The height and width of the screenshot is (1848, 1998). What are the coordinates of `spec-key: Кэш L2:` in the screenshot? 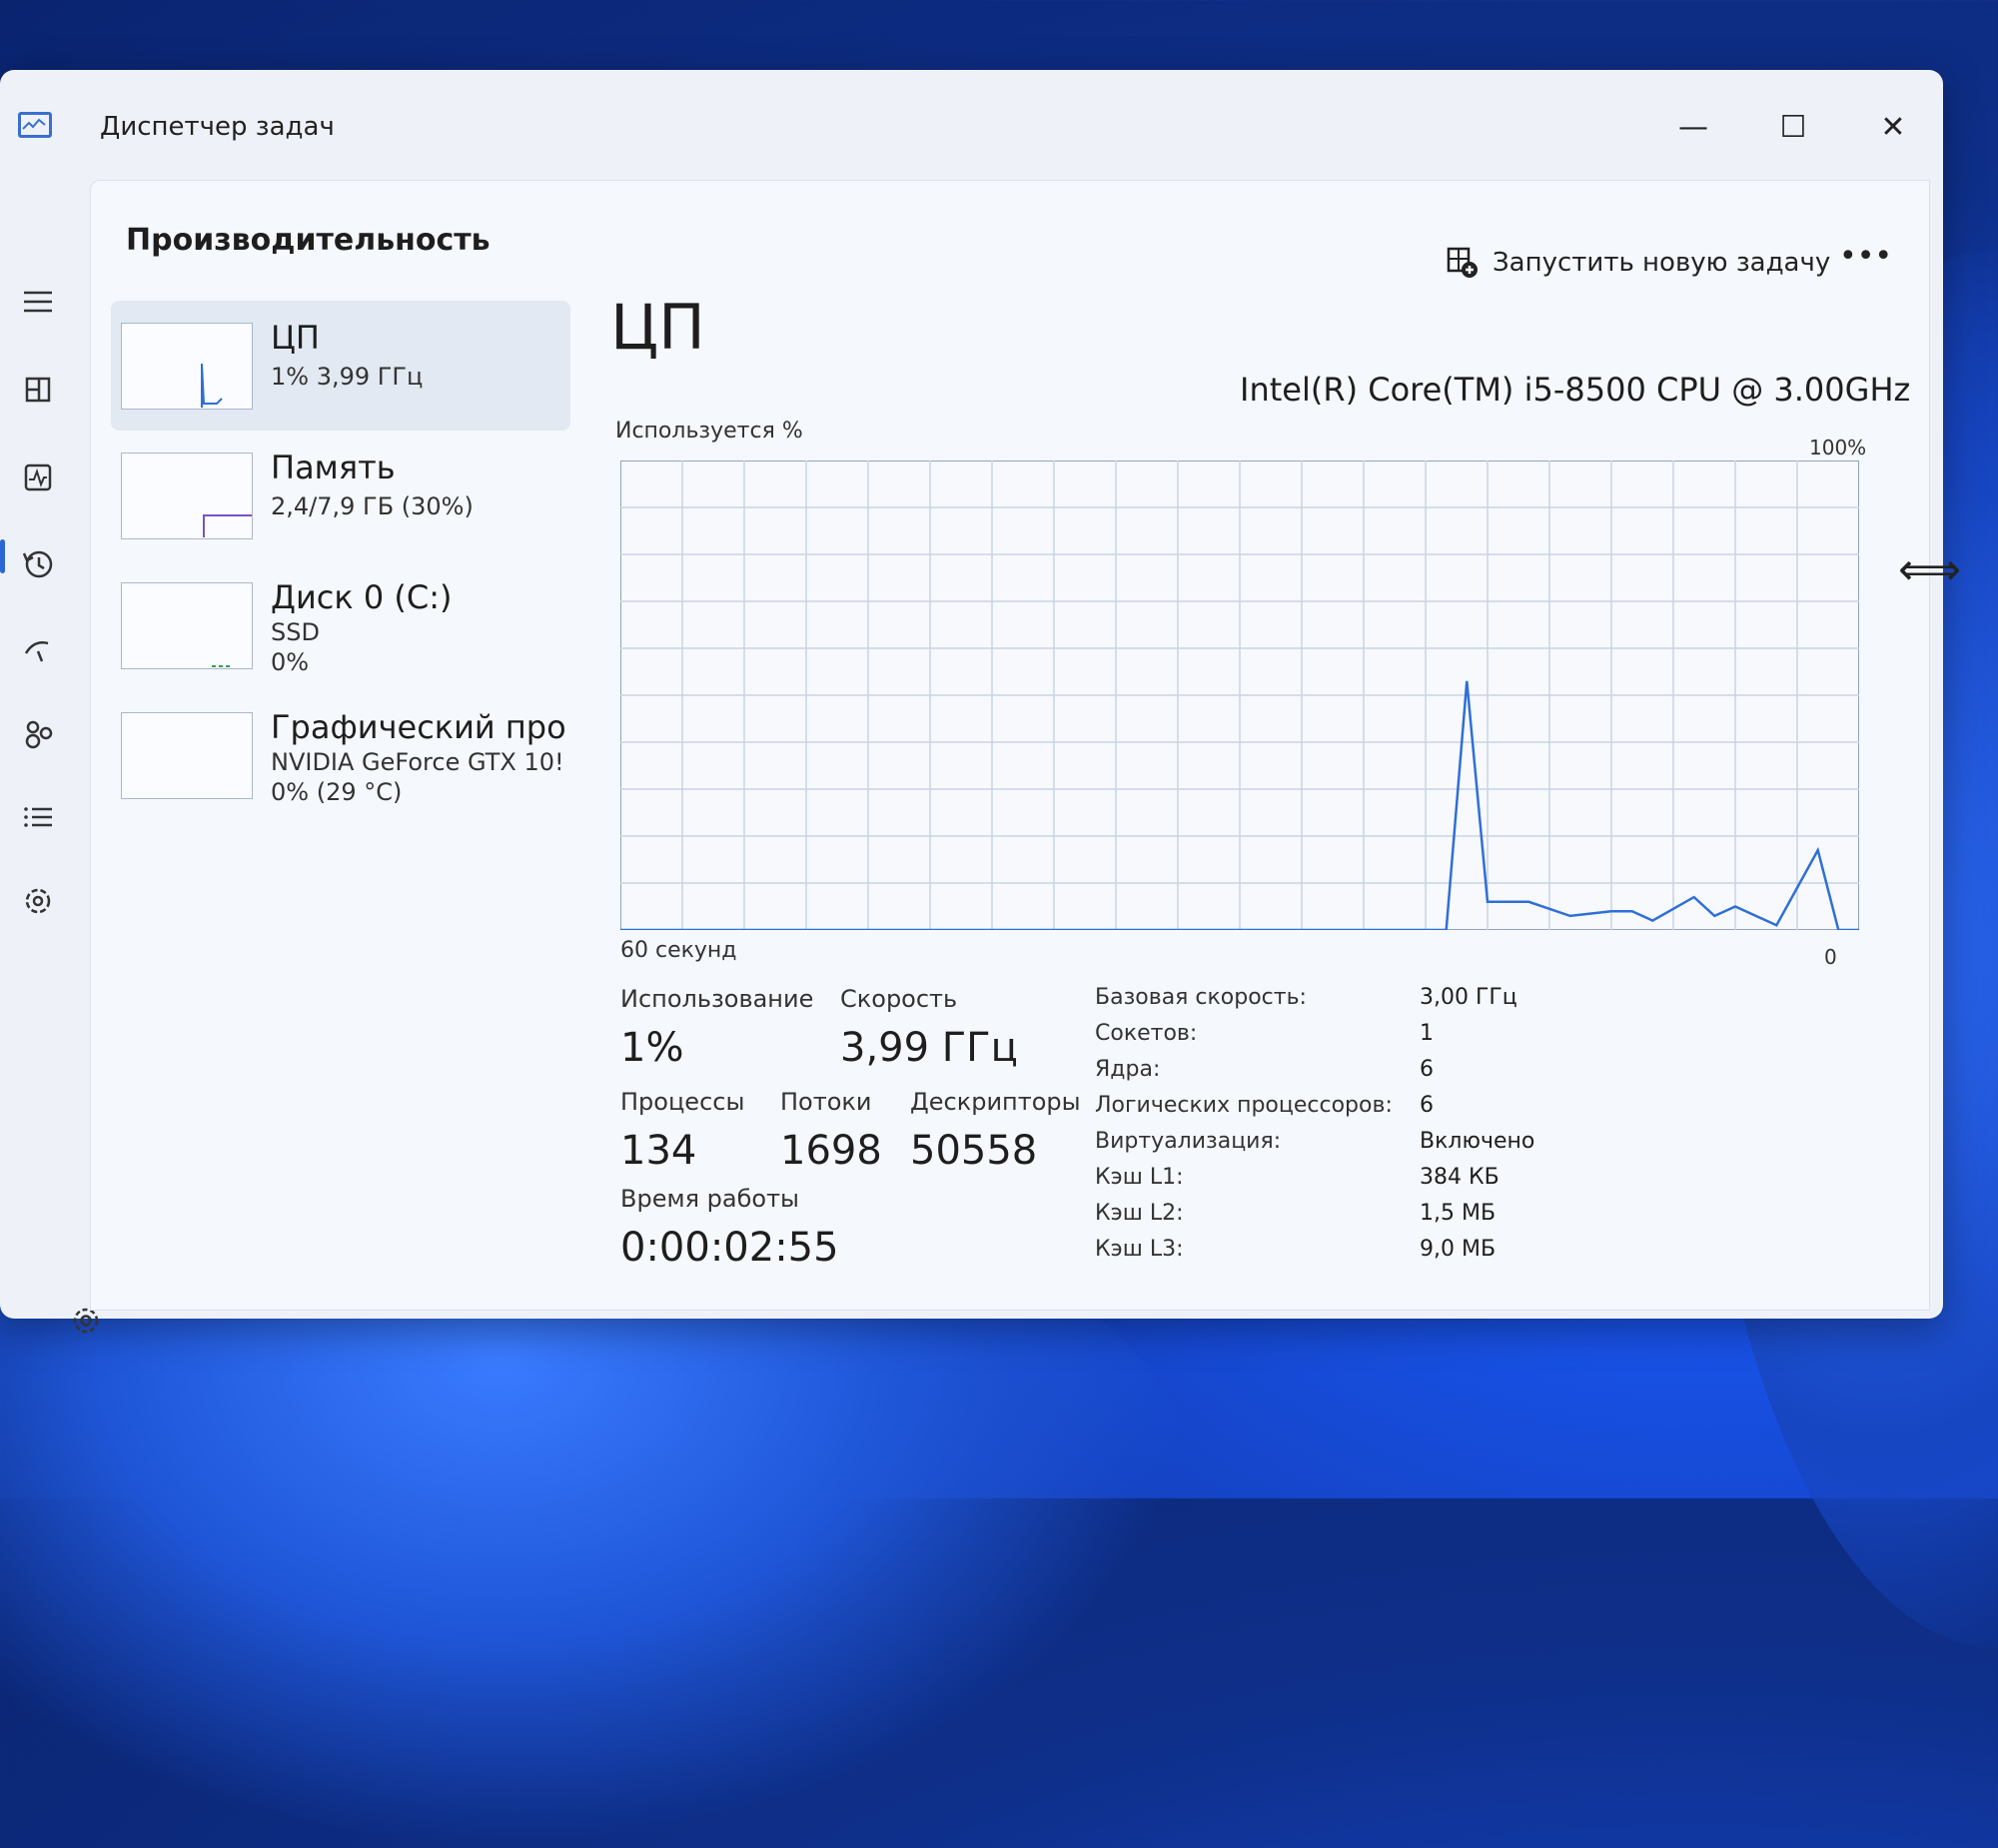 It's located at (1139, 1213).